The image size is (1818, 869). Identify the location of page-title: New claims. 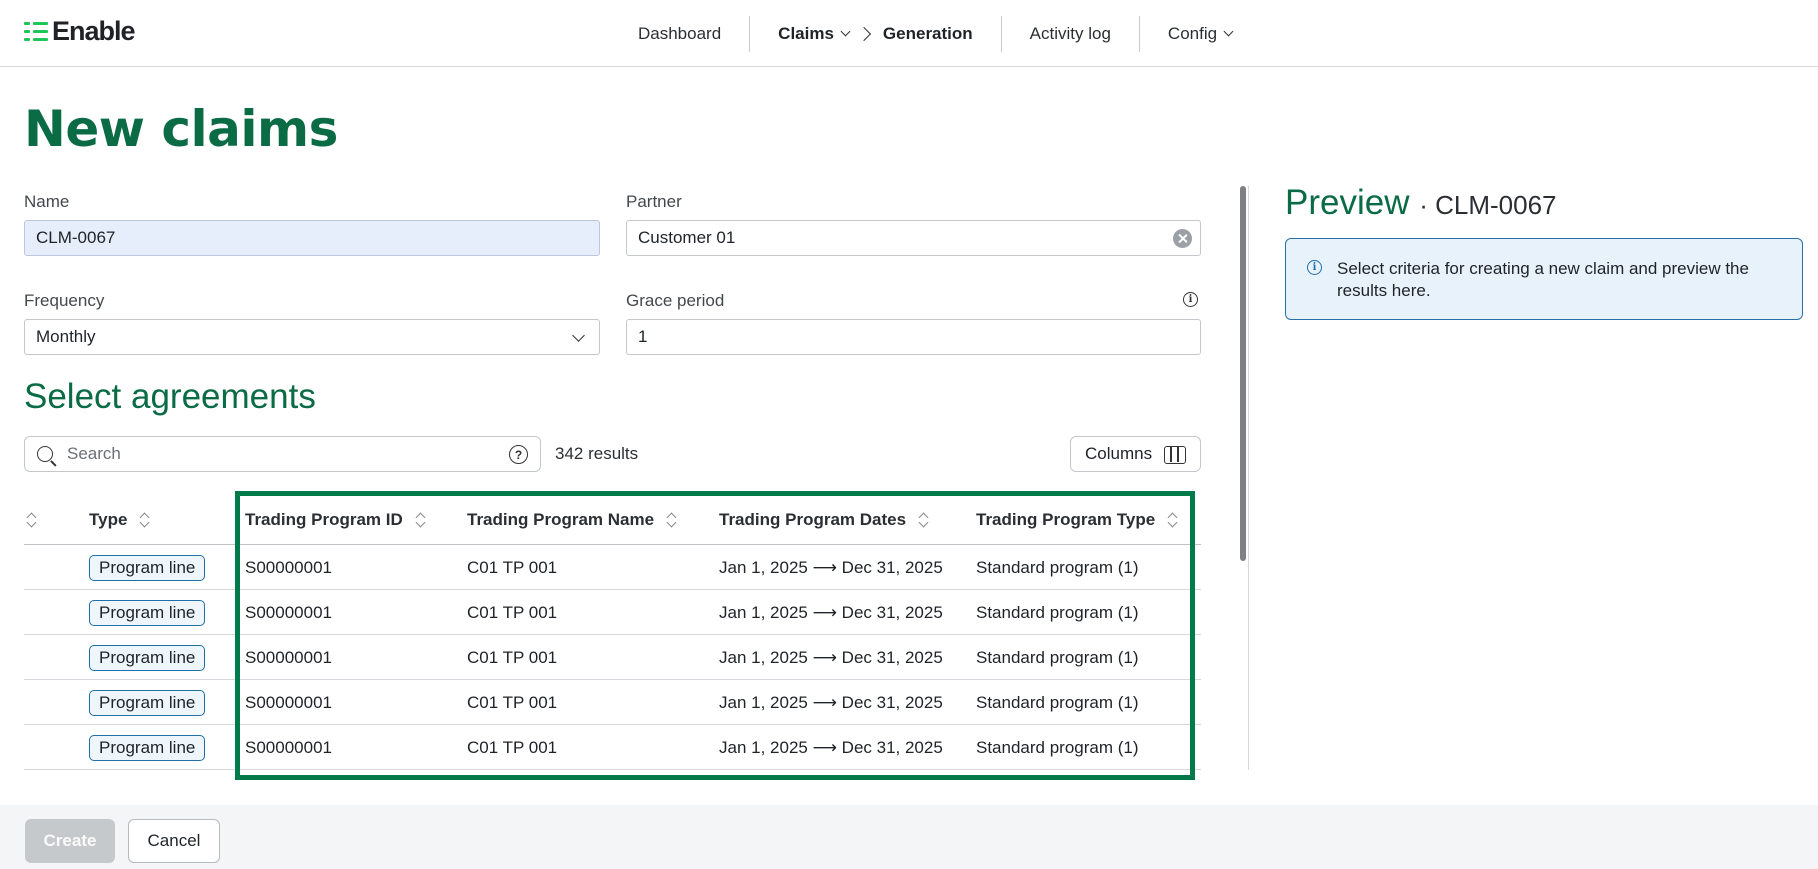
(181, 129).